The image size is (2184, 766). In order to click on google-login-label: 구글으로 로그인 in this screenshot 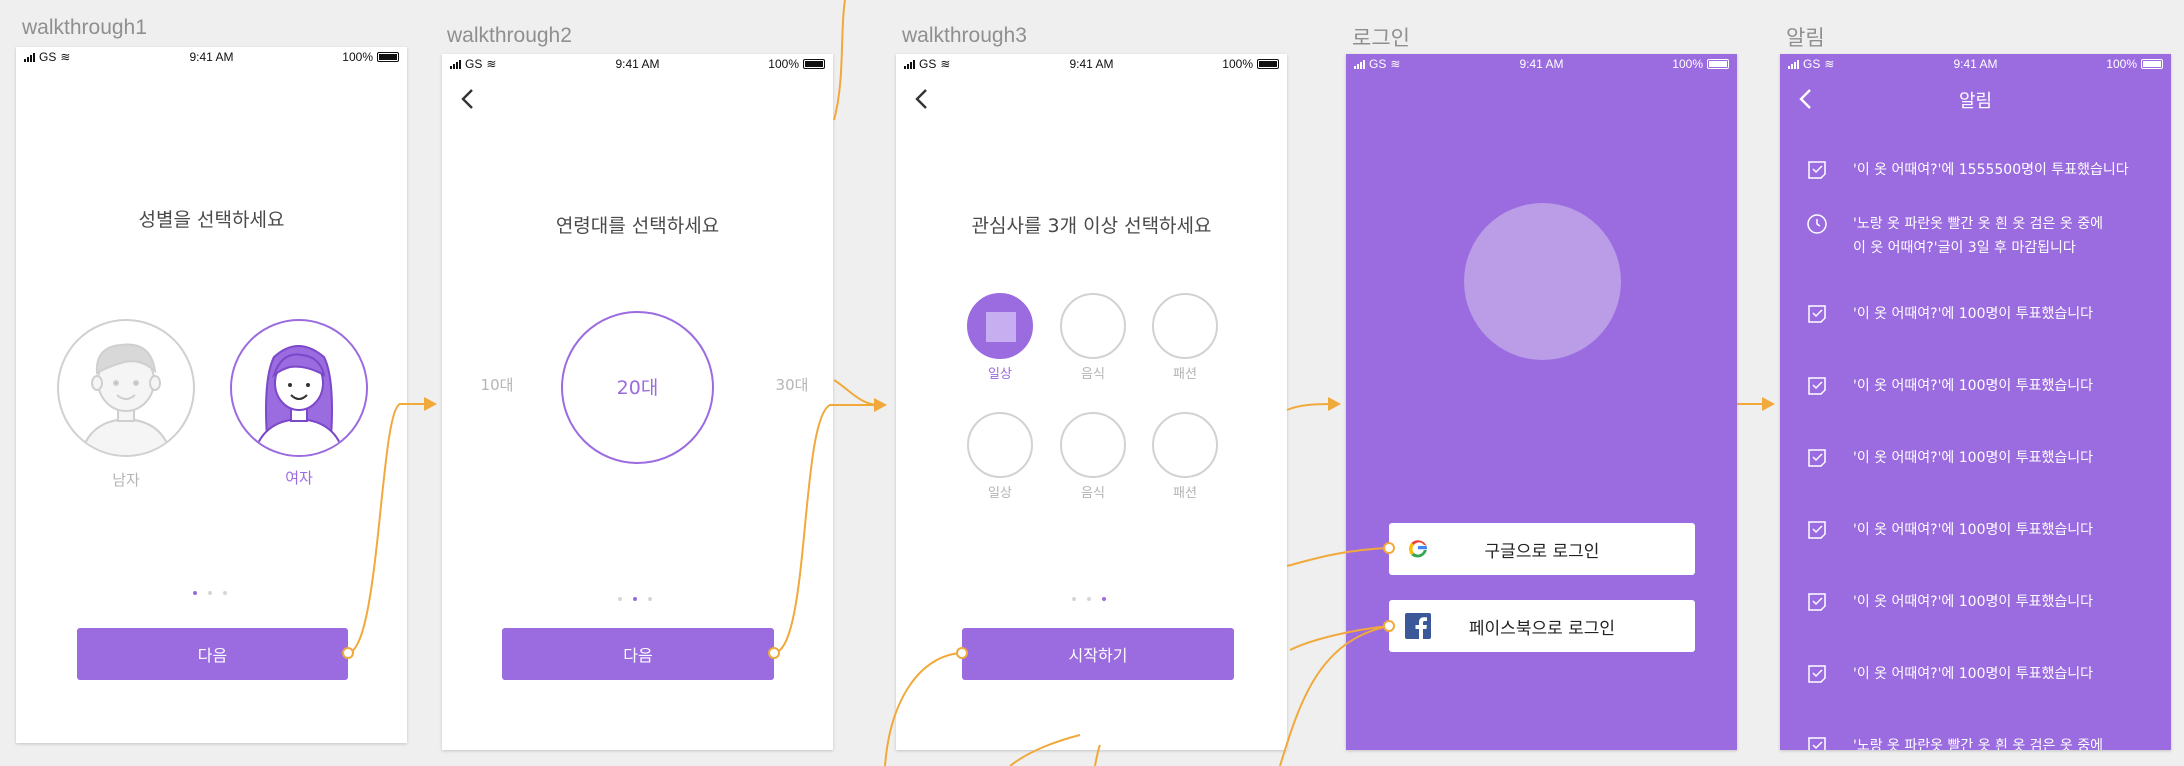, I will do `click(1542, 552)`.